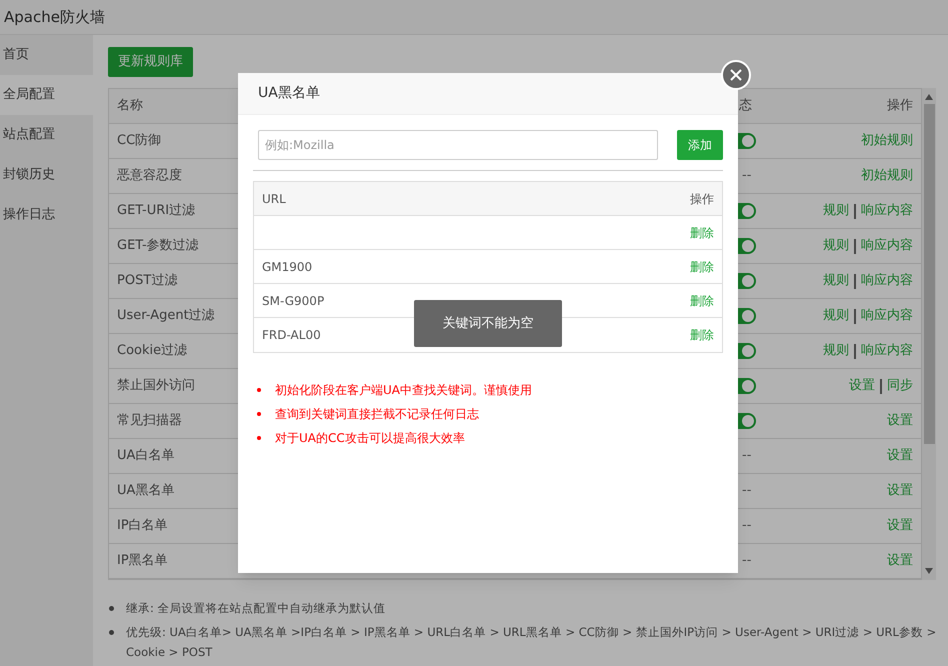 The image size is (948, 666). Describe the element at coordinates (156, 386) in the screenshot. I see `table-cell-text: 禁止国外访问` at that location.